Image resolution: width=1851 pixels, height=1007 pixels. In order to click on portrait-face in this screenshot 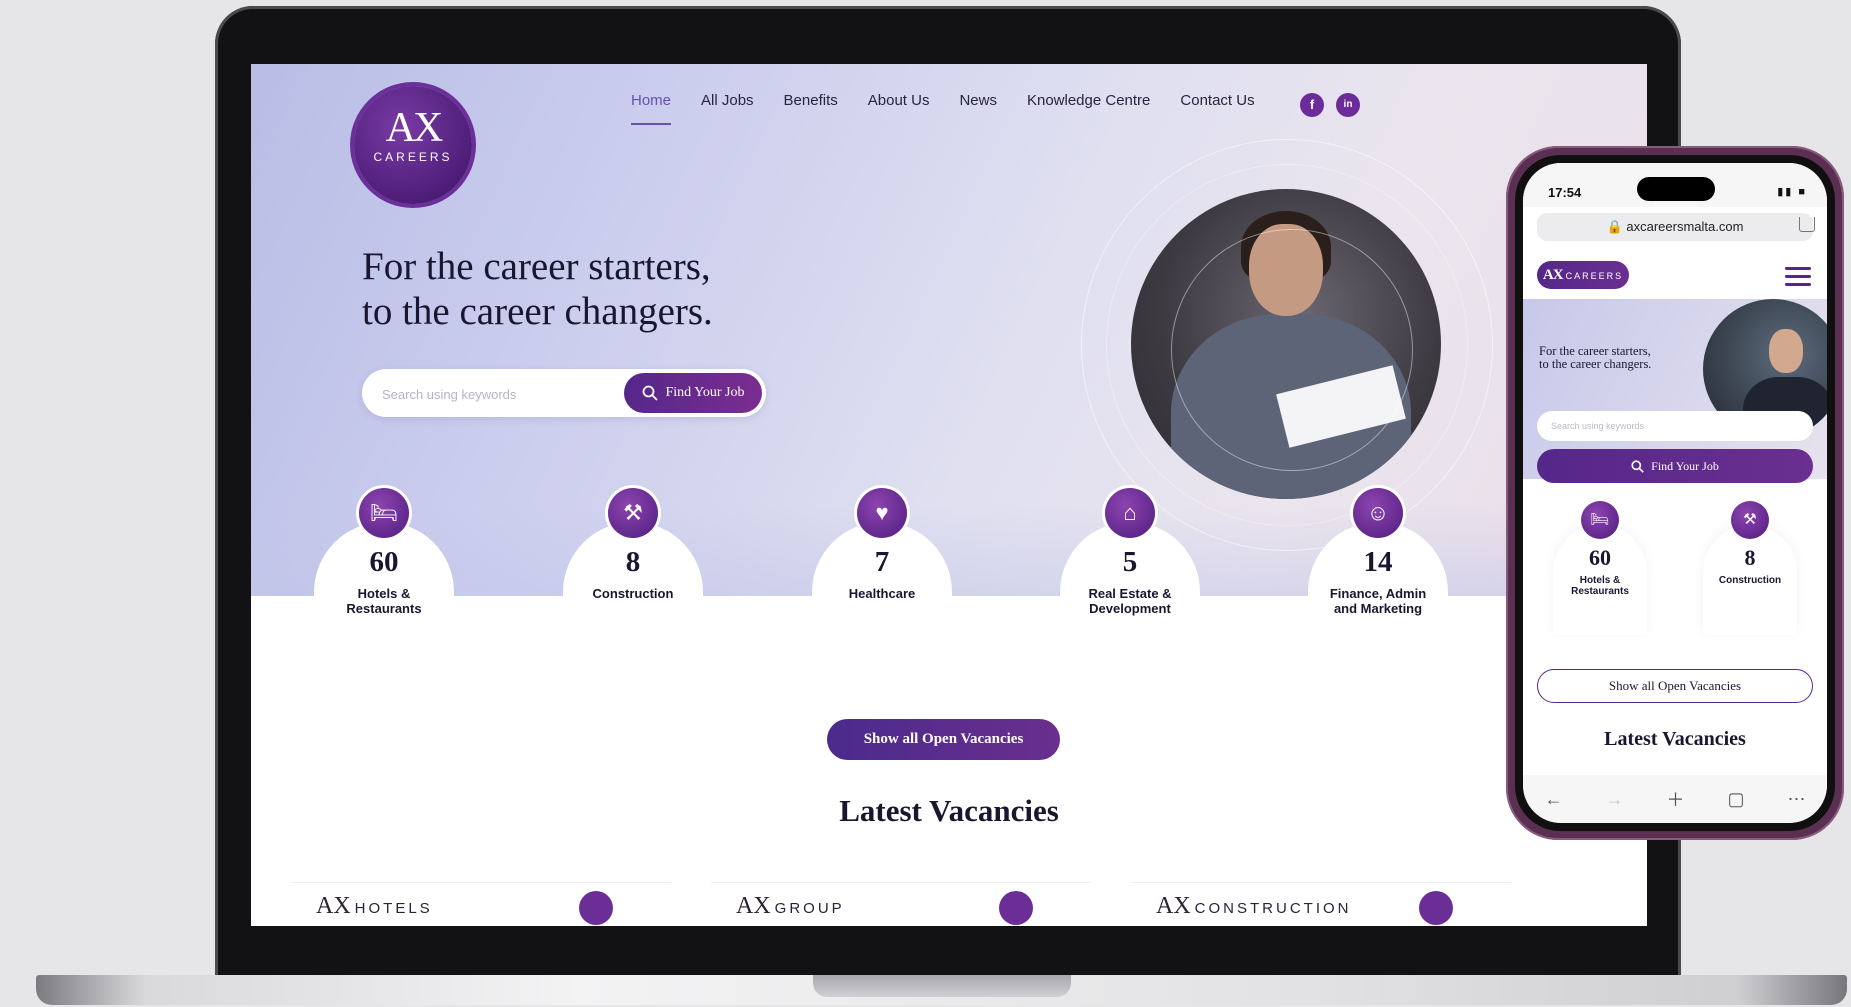, I will do `click(1786, 351)`.